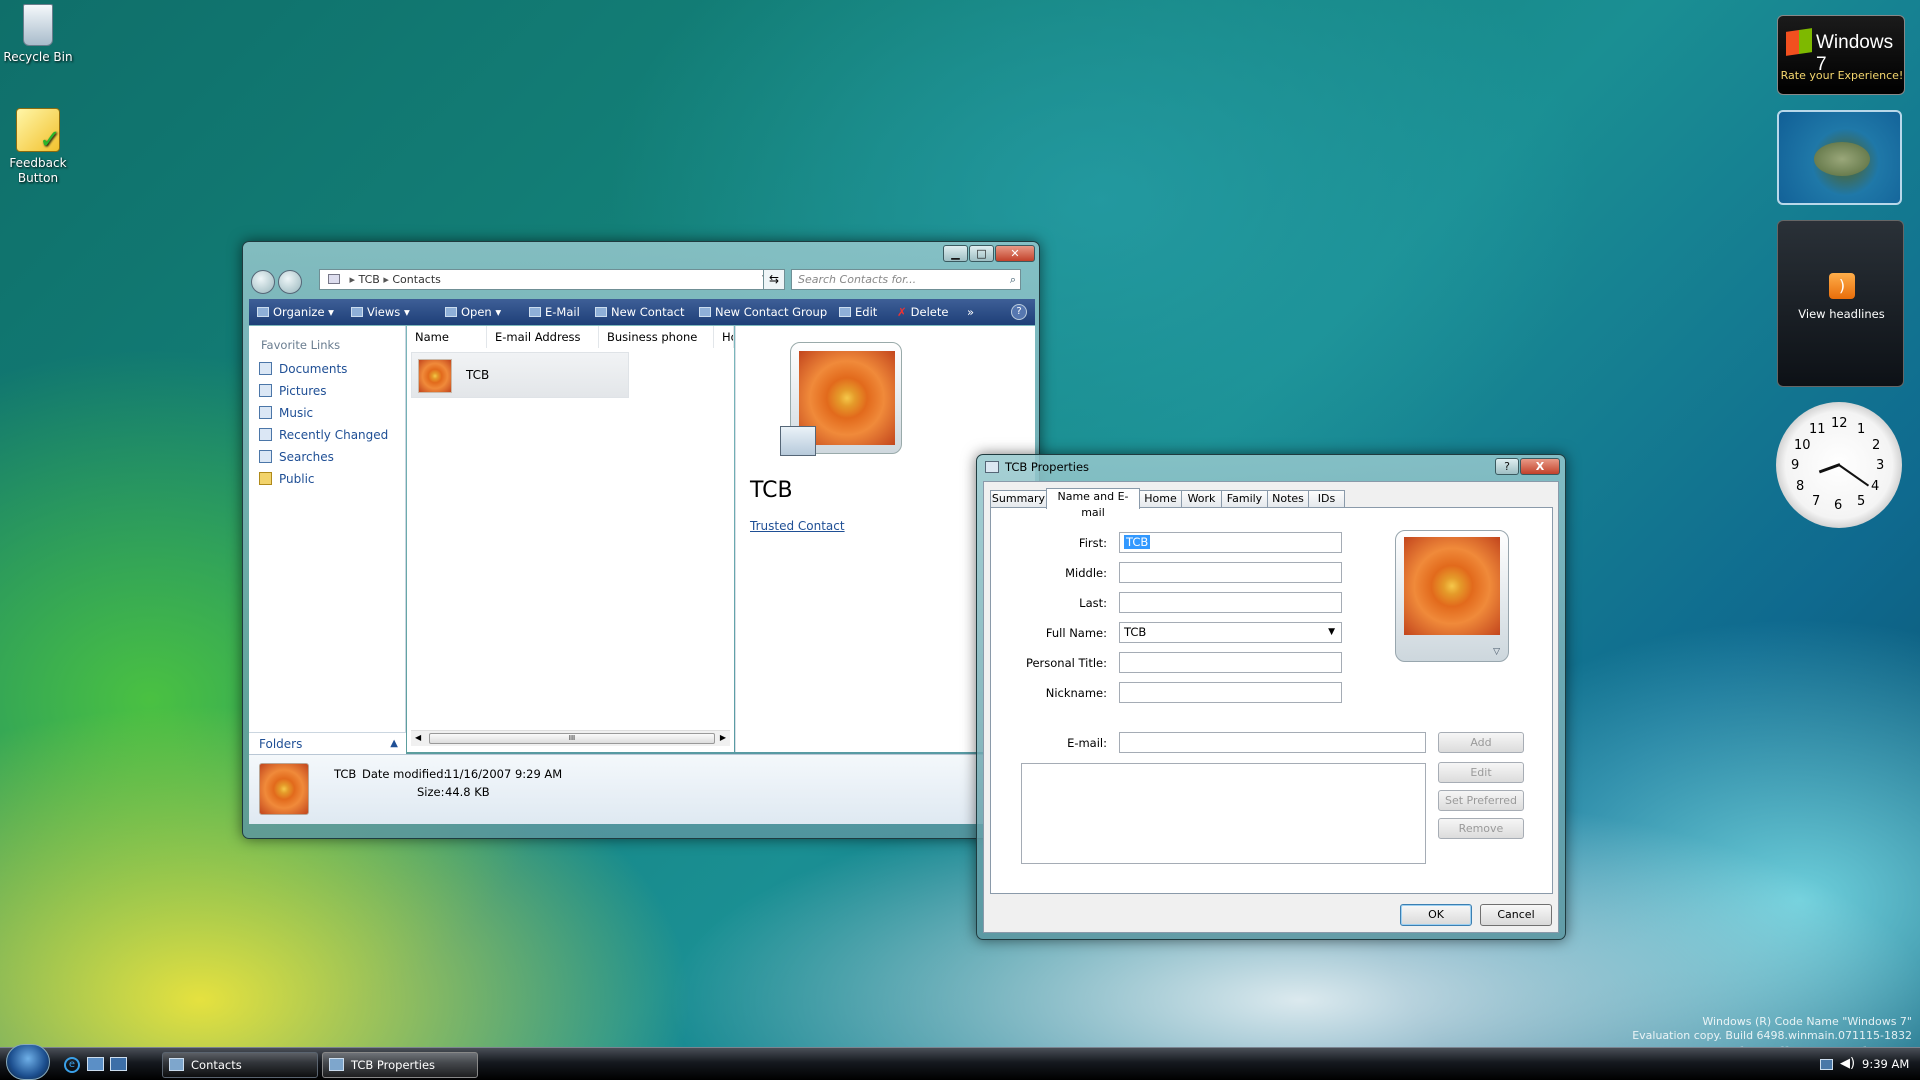 The image size is (1920, 1080). What do you see at coordinates (1288, 499) in the screenshot?
I see `tab-notes: Notes` at bounding box center [1288, 499].